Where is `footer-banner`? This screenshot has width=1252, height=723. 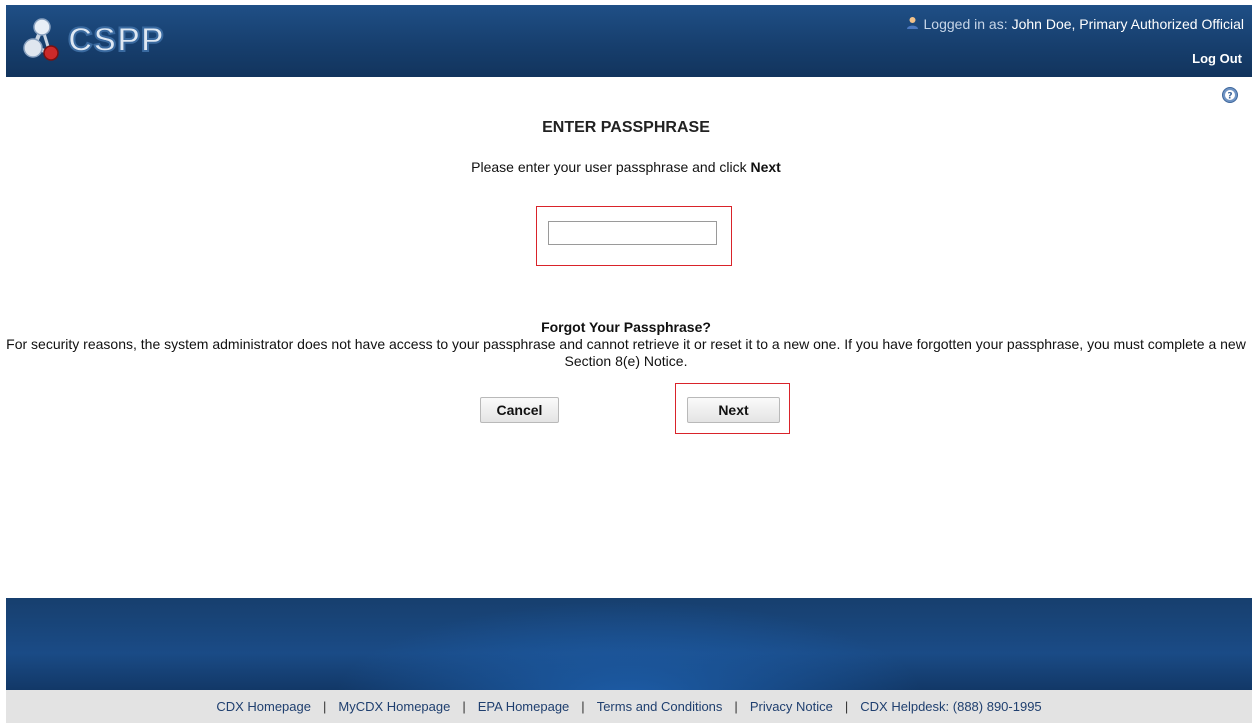
footer-banner is located at coordinates (629, 644).